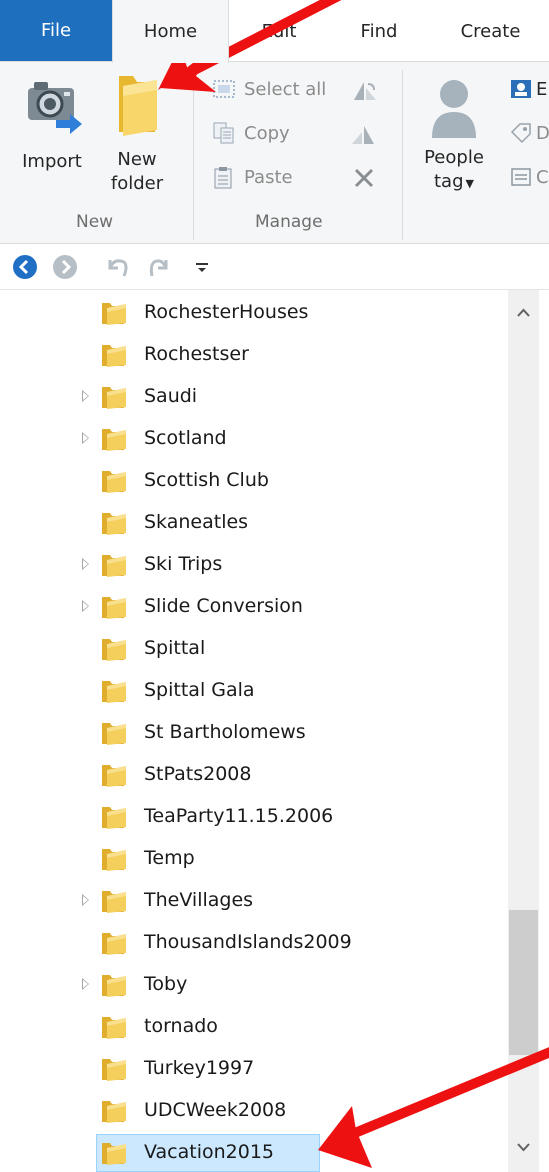 Image resolution: width=549 pixels, height=1172 pixels. What do you see at coordinates (379, 31) in the screenshot?
I see `tab-find: Find` at bounding box center [379, 31].